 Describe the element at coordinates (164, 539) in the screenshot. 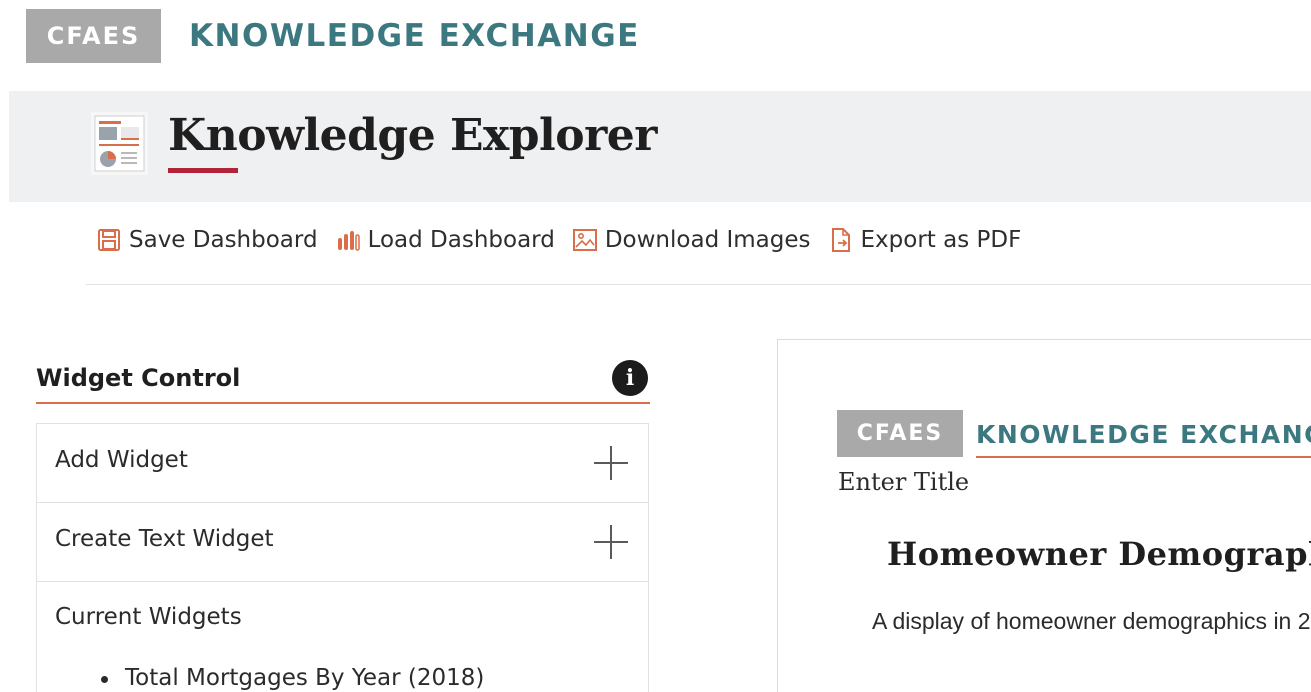

I see `create-text-widget-label: Create Text Widget` at that location.